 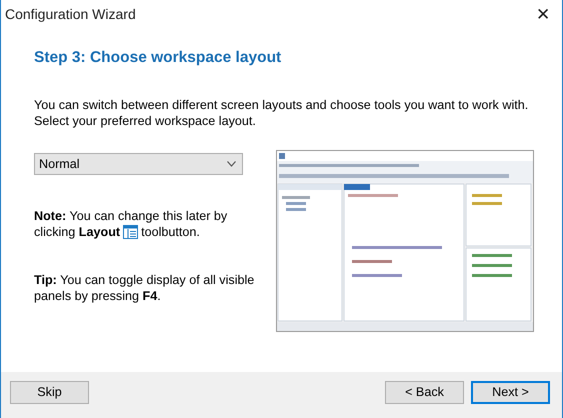 I want to click on step-heading: Step 3: Choose workspace layout, so click(x=158, y=58).